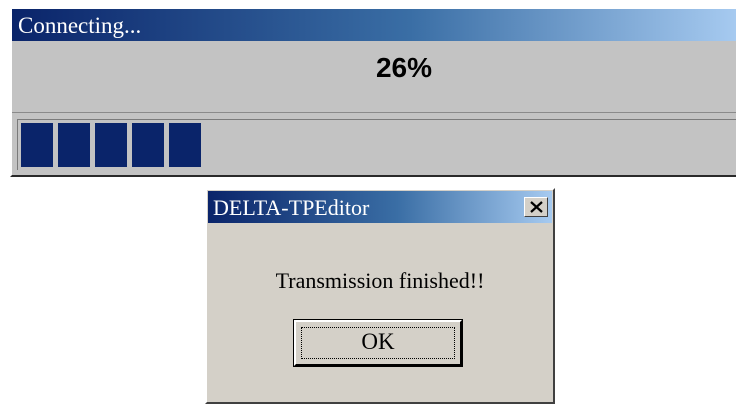 This screenshot has height=405, width=736. I want to click on dialog-titlebar: DELTA-TPEditor, so click(380, 207).